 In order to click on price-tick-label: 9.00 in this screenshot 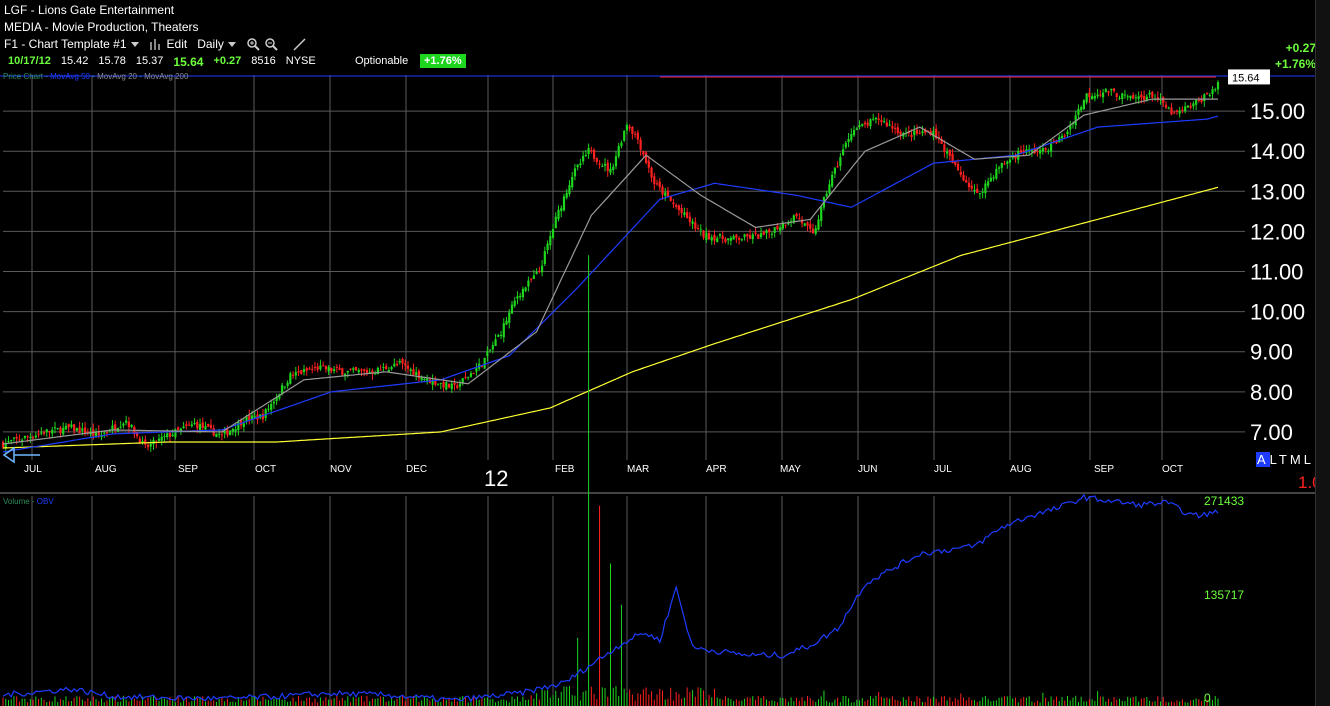, I will do `click(1271, 352)`.